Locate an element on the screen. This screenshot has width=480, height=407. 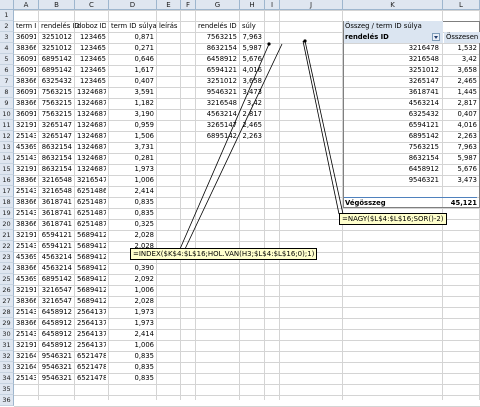
pivot-row-id: 7563215 is located at coordinates (392, 147).